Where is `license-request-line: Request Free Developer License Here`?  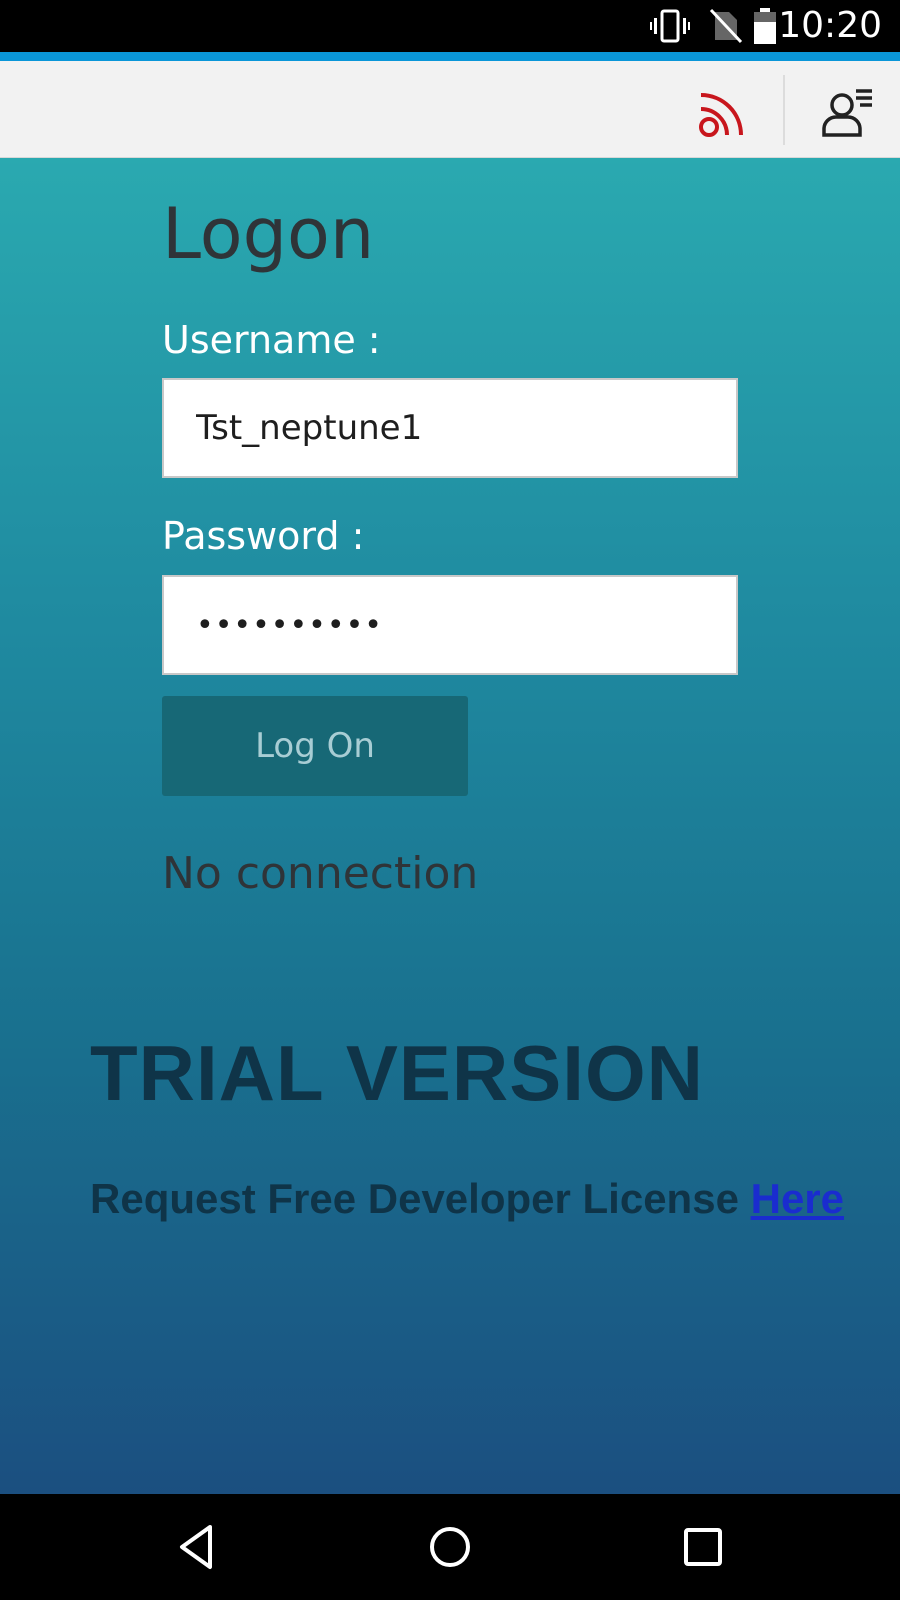 license-request-line: Request Free Developer License Here is located at coordinates (467, 1199).